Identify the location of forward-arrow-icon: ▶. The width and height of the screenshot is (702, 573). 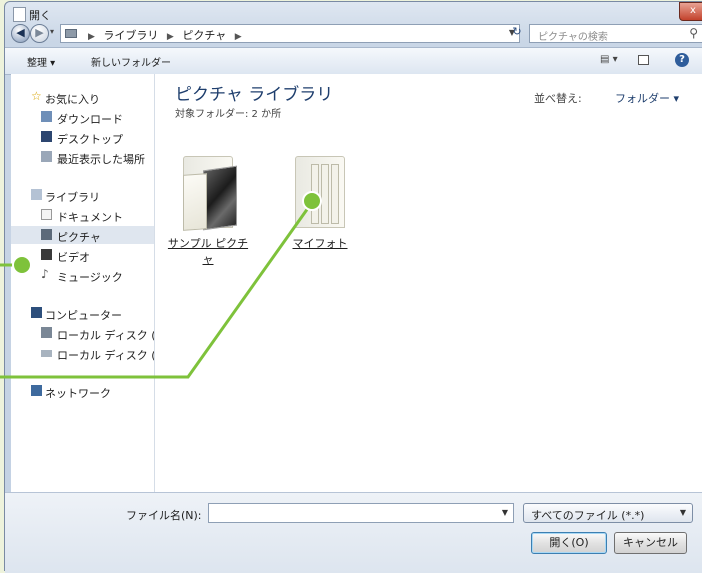
(39, 32).